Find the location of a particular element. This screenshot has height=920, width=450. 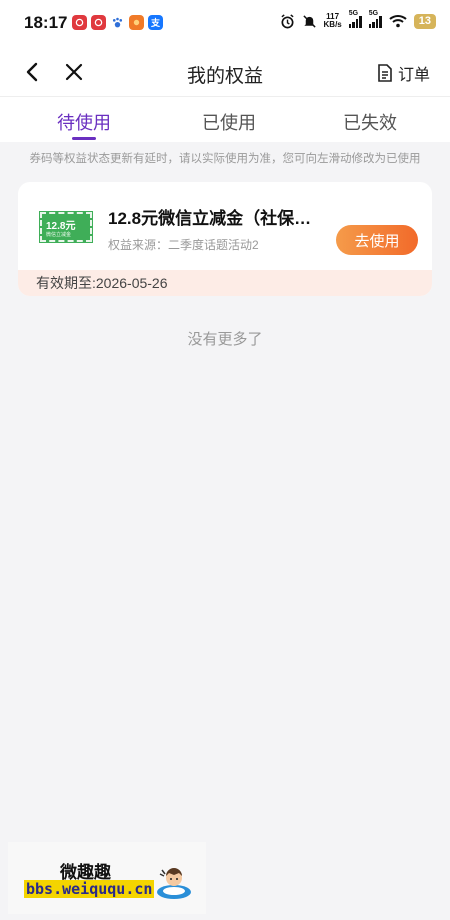

order-button: 订单 is located at coordinates (403, 73).